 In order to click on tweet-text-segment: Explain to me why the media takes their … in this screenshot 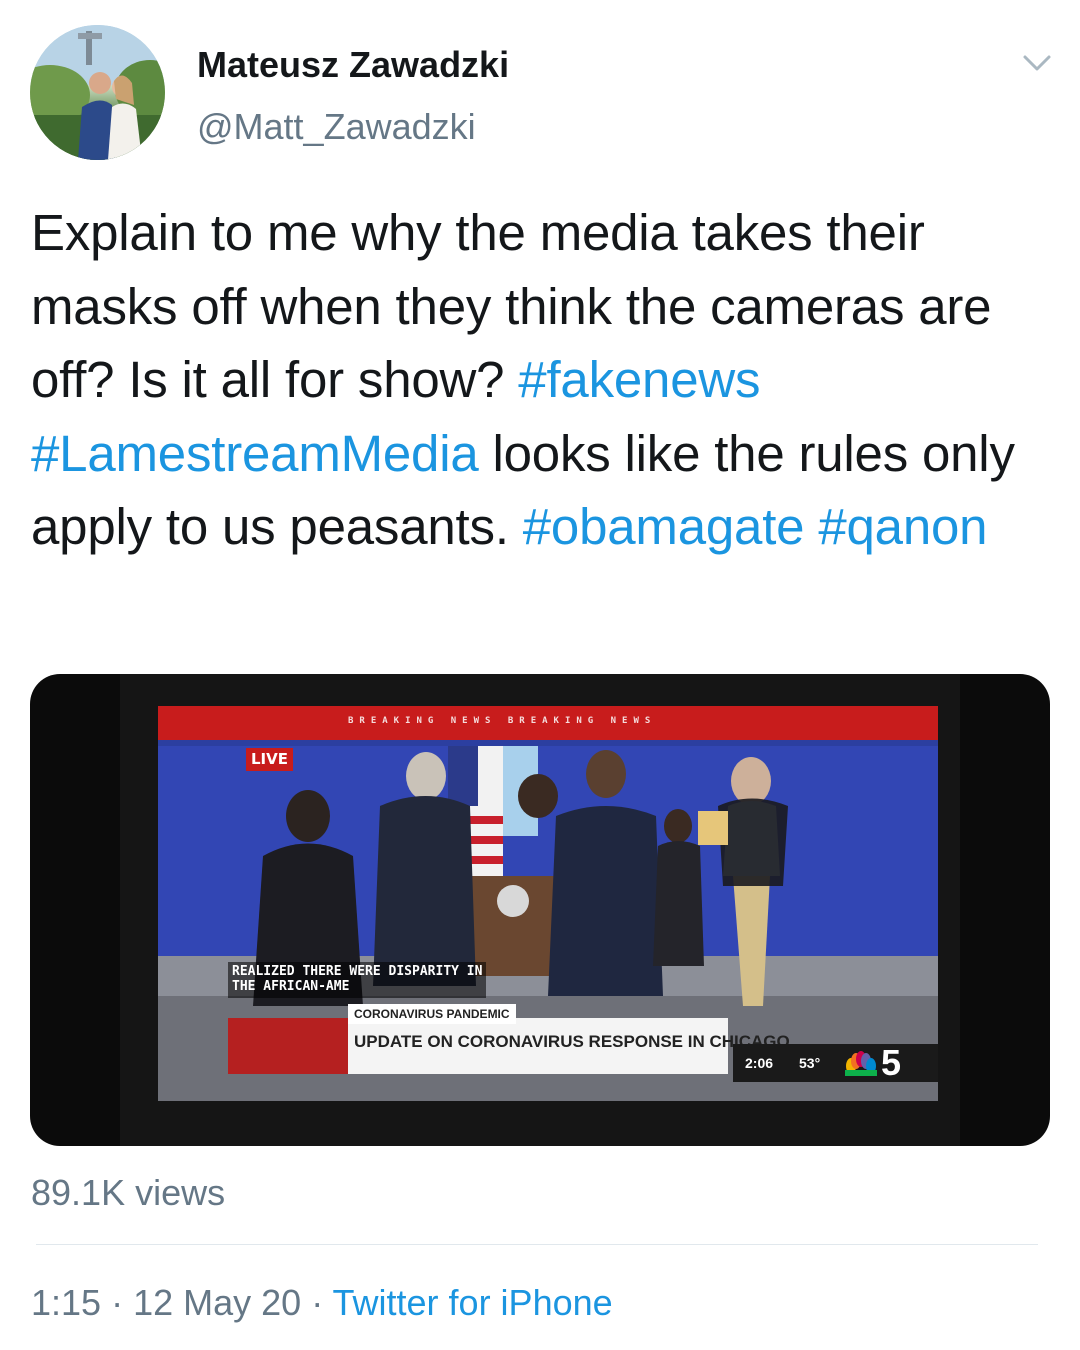, I will do `click(511, 306)`.